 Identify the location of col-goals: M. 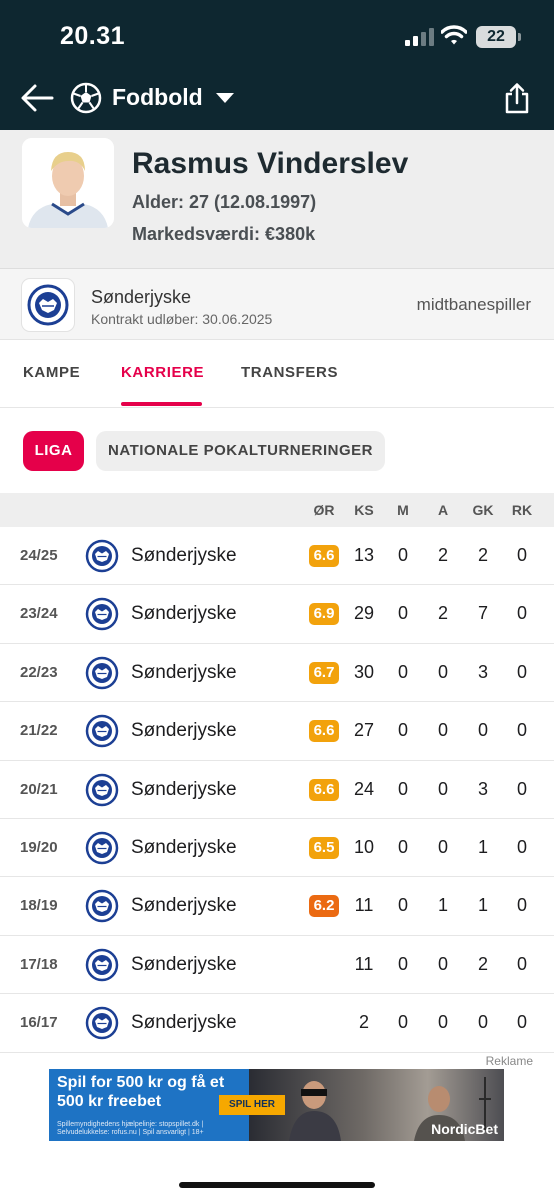
(403, 510).